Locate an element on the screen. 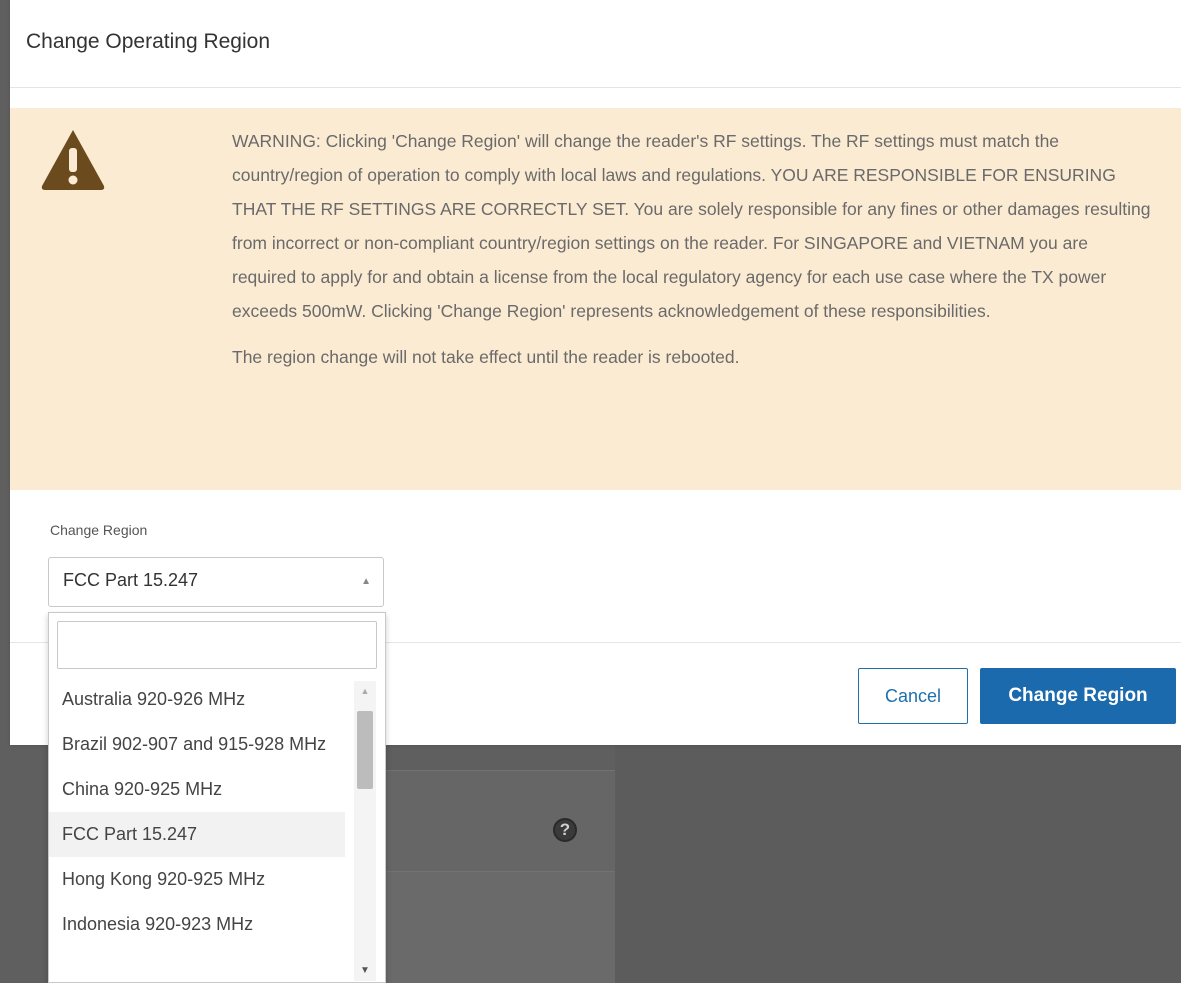  region-option: Brazil 902-907 and 915-928 MHz is located at coordinates (197, 744).